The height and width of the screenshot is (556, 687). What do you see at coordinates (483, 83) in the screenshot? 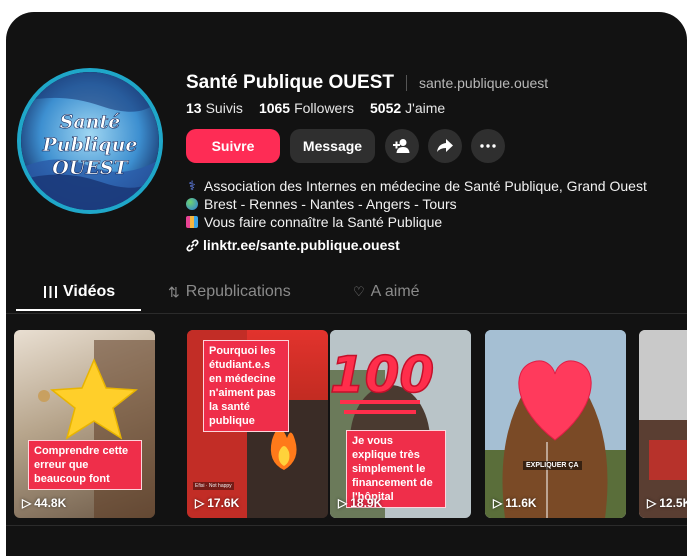
I see `profile-username: sante.publique.ouest` at bounding box center [483, 83].